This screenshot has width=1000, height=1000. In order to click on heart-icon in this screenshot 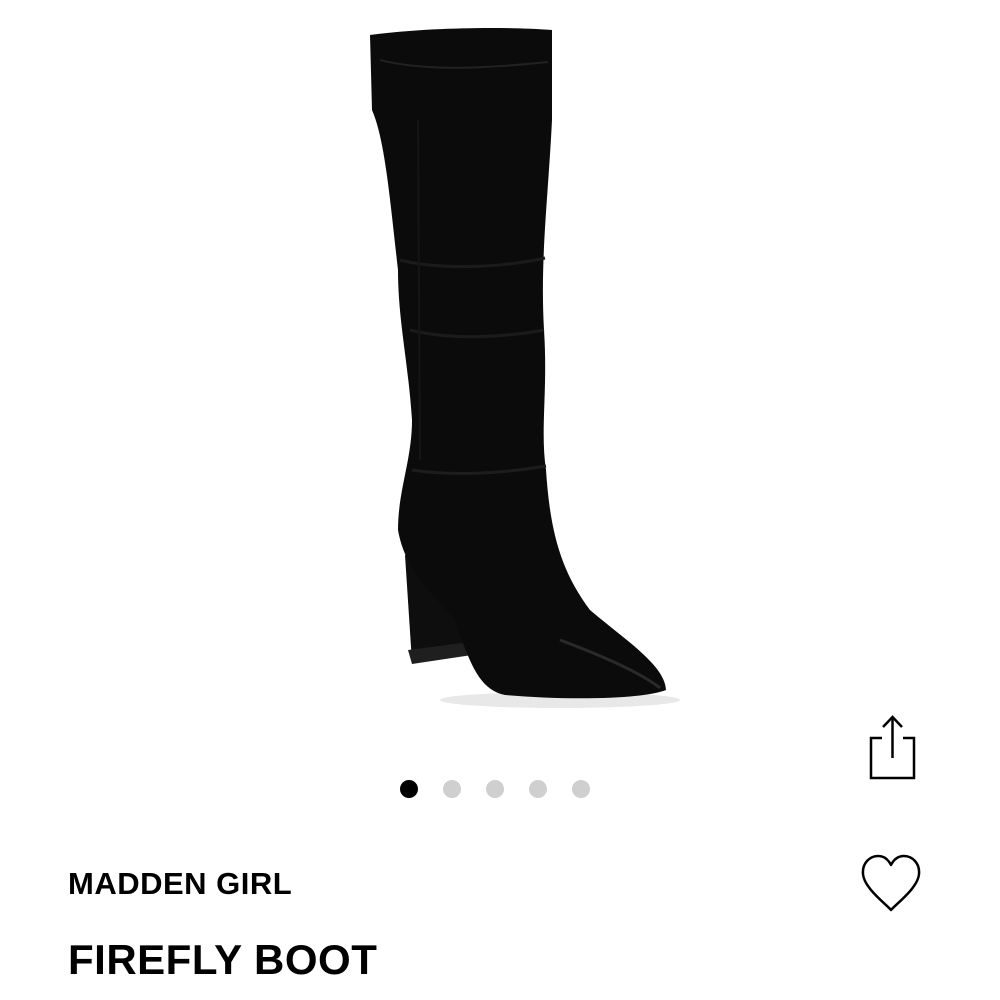, I will do `click(891, 883)`.